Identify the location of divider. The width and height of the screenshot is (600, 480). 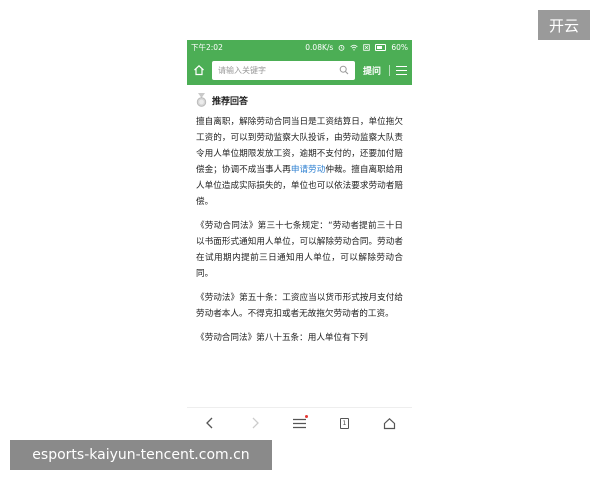
(389, 70).